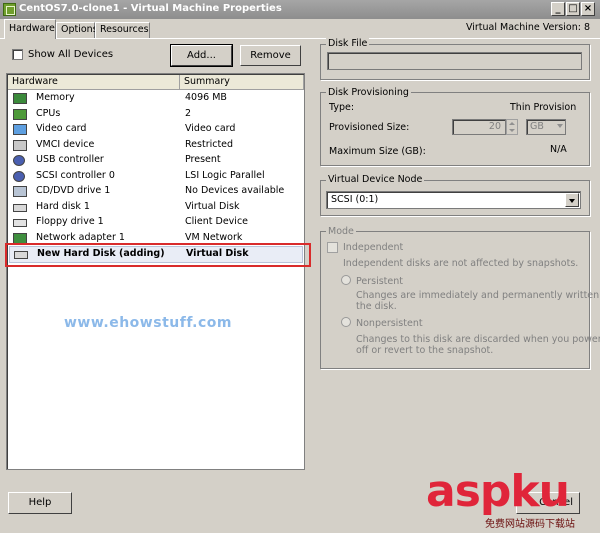  What do you see at coordinates (425, 350) in the screenshot?
I see `nonpersistent-description-line-2: off or revert to the snapshot.` at bounding box center [425, 350].